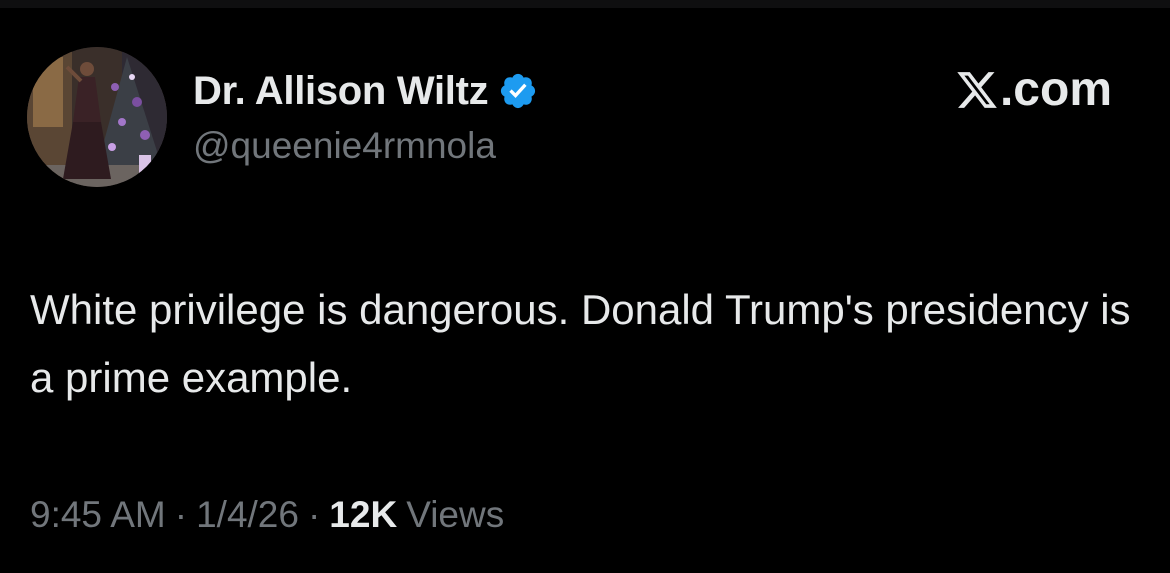  I want to click on avatar-image, so click(97, 117).